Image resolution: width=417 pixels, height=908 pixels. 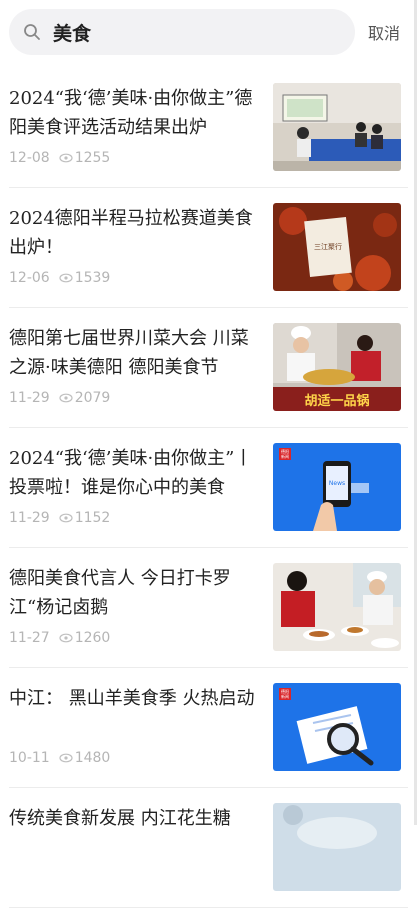 I want to click on list-item: 2024“我‘德’美味·由你做主”德阳美食评选活动结果出炉 12-08 1255, so click(x=208, y=128).